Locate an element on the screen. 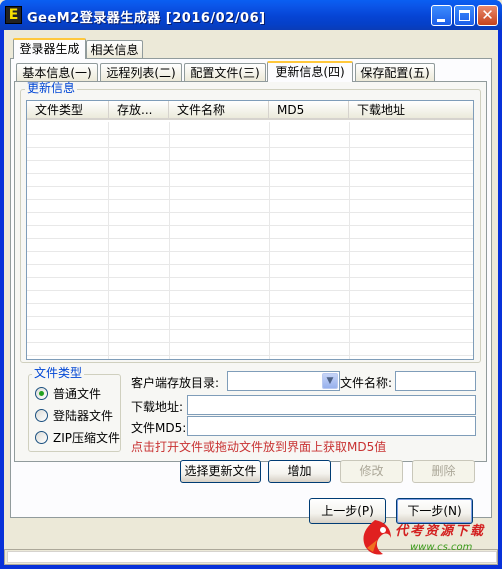 The image size is (502, 569). radio-normal-file: 普通文件 is located at coordinates (68, 393).